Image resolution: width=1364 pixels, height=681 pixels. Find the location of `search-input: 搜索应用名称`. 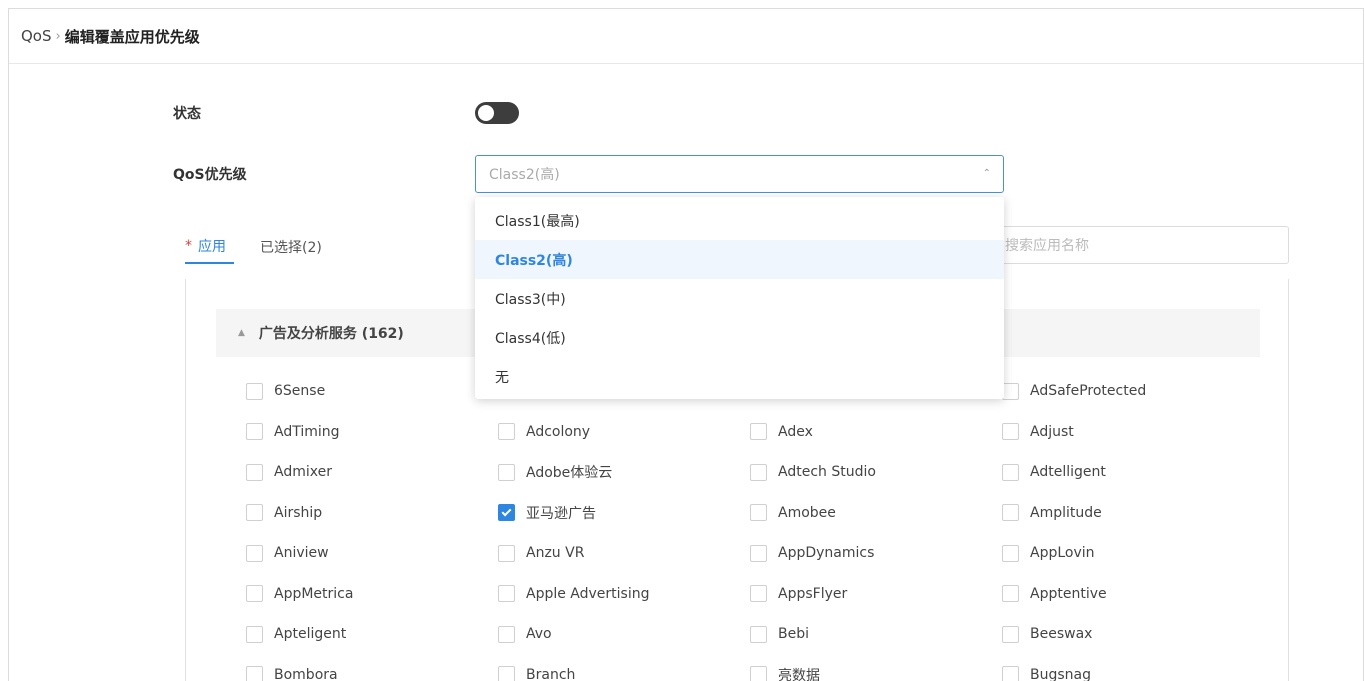

search-input: 搜索应用名称 is located at coordinates (1141, 245).